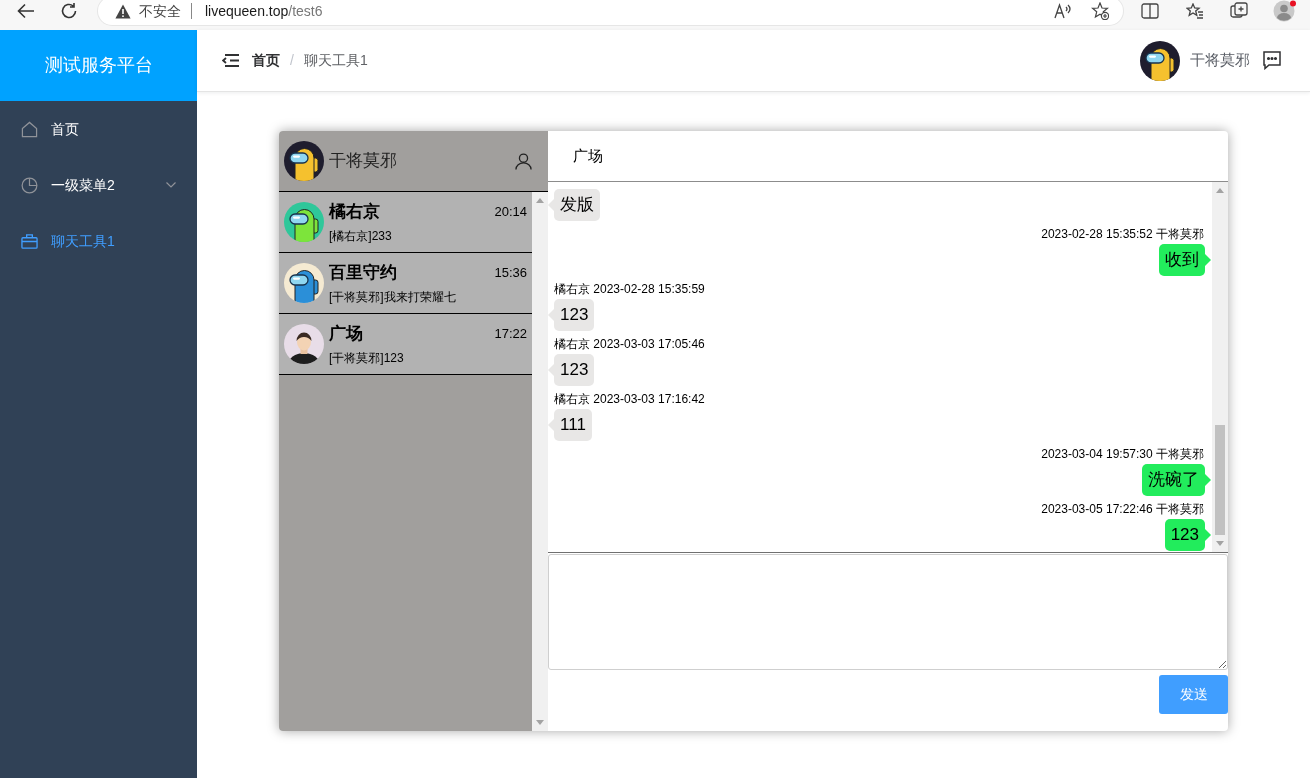  I want to click on user-icon, so click(523, 161).